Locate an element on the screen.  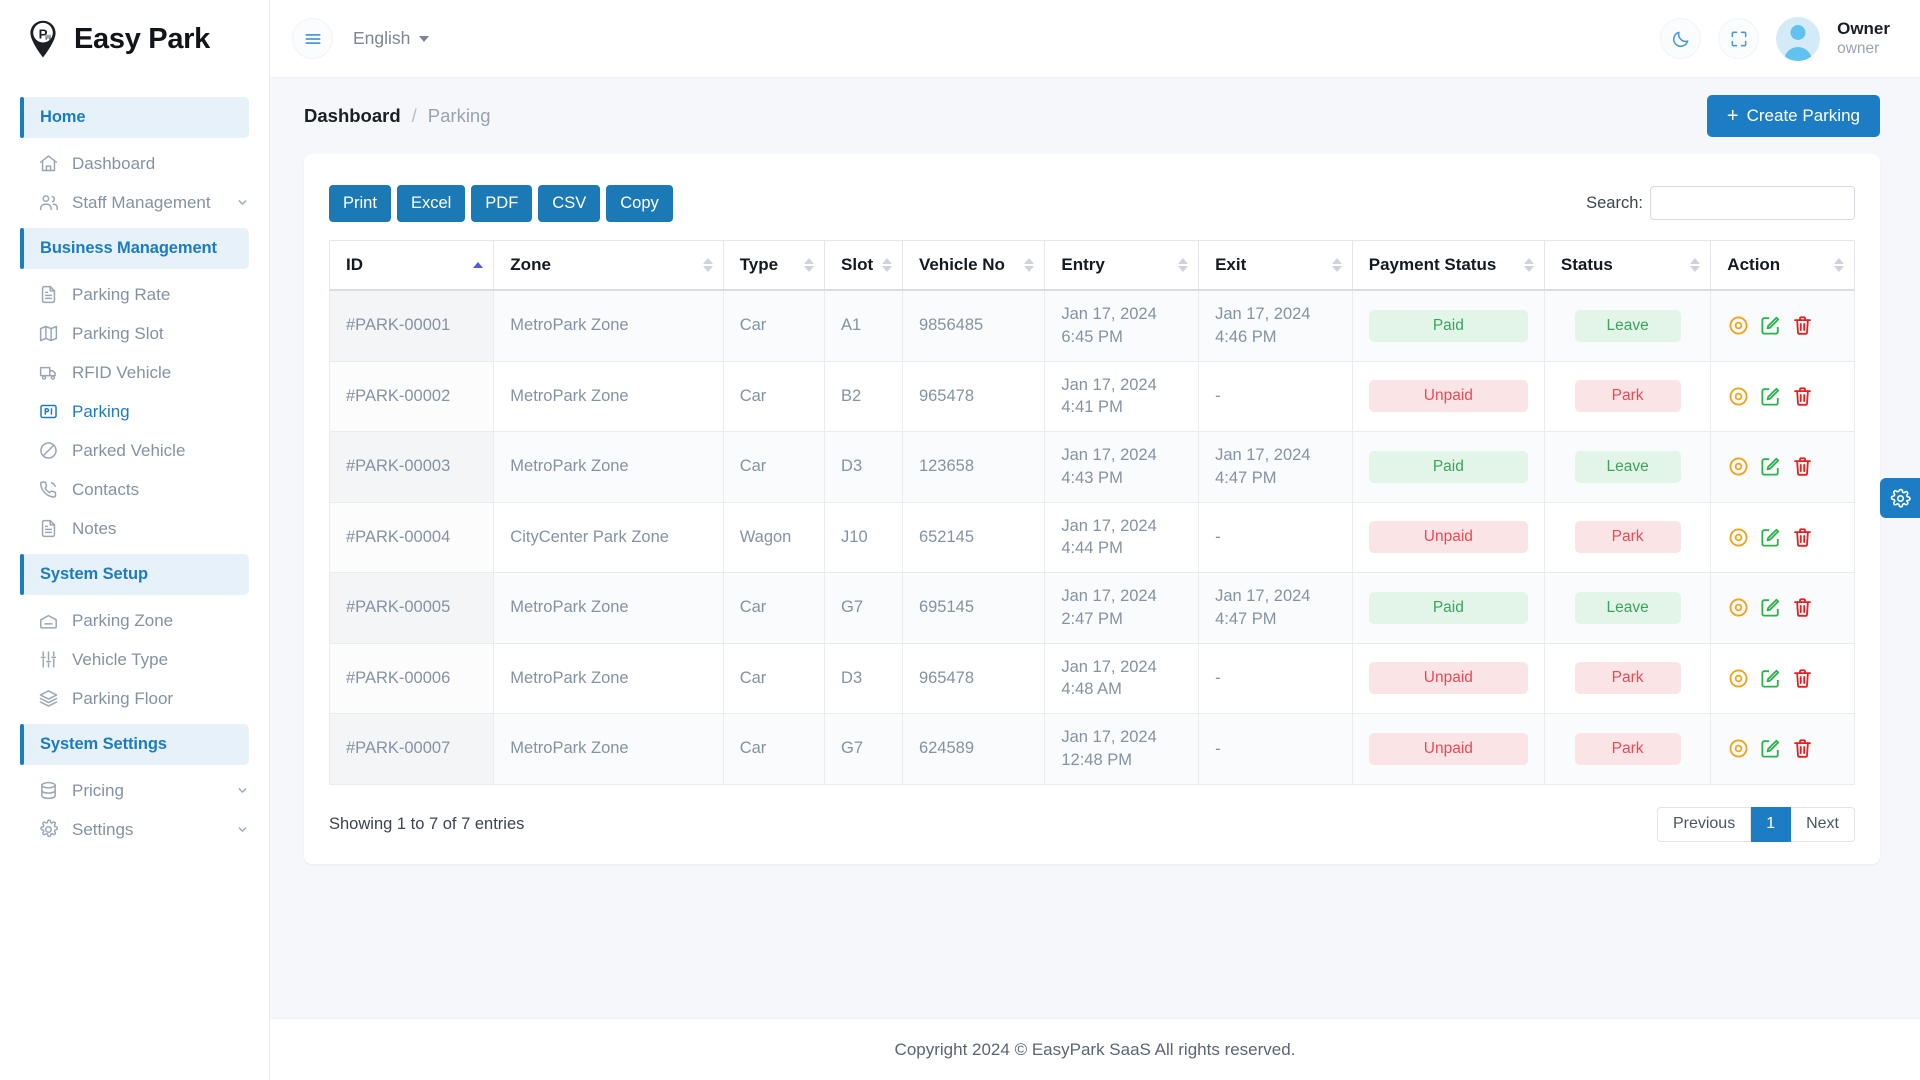
garage-icon is located at coordinates (48, 621).